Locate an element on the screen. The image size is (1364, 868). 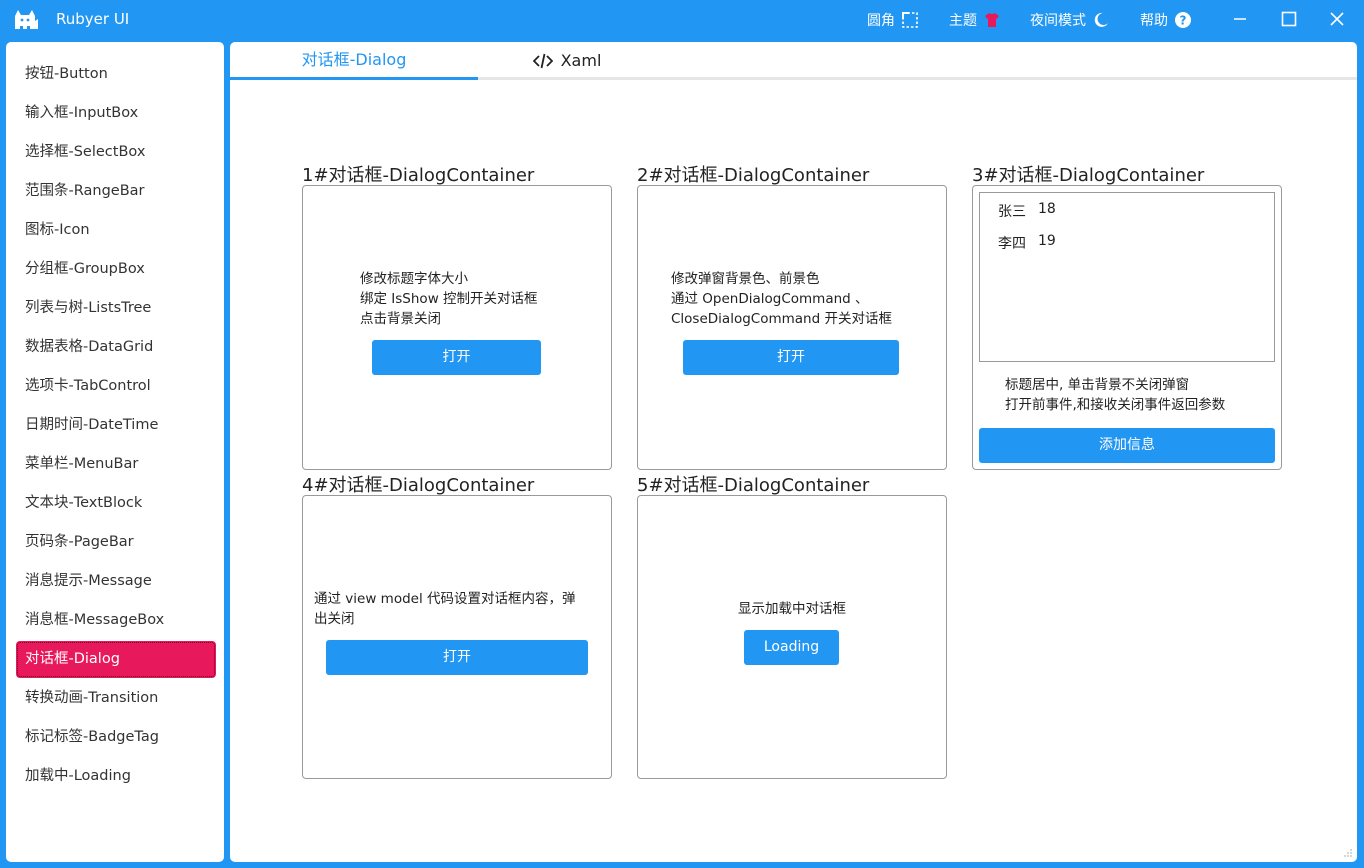
maximize-button is located at coordinates (1289, 19).